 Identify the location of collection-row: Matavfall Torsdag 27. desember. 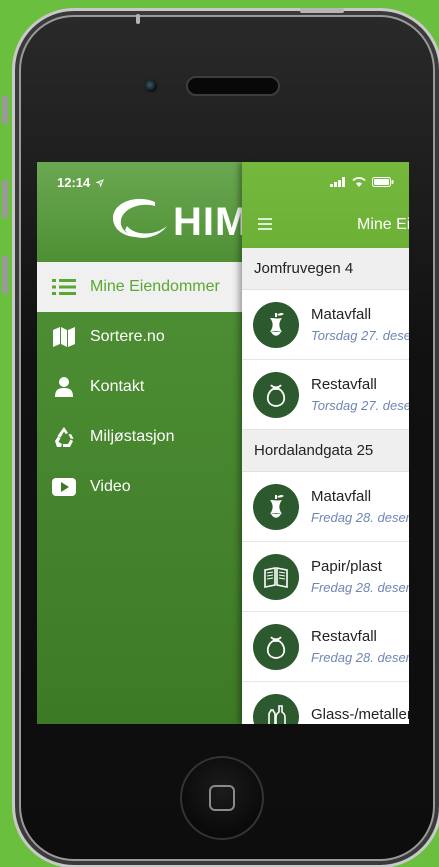
(325, 325).